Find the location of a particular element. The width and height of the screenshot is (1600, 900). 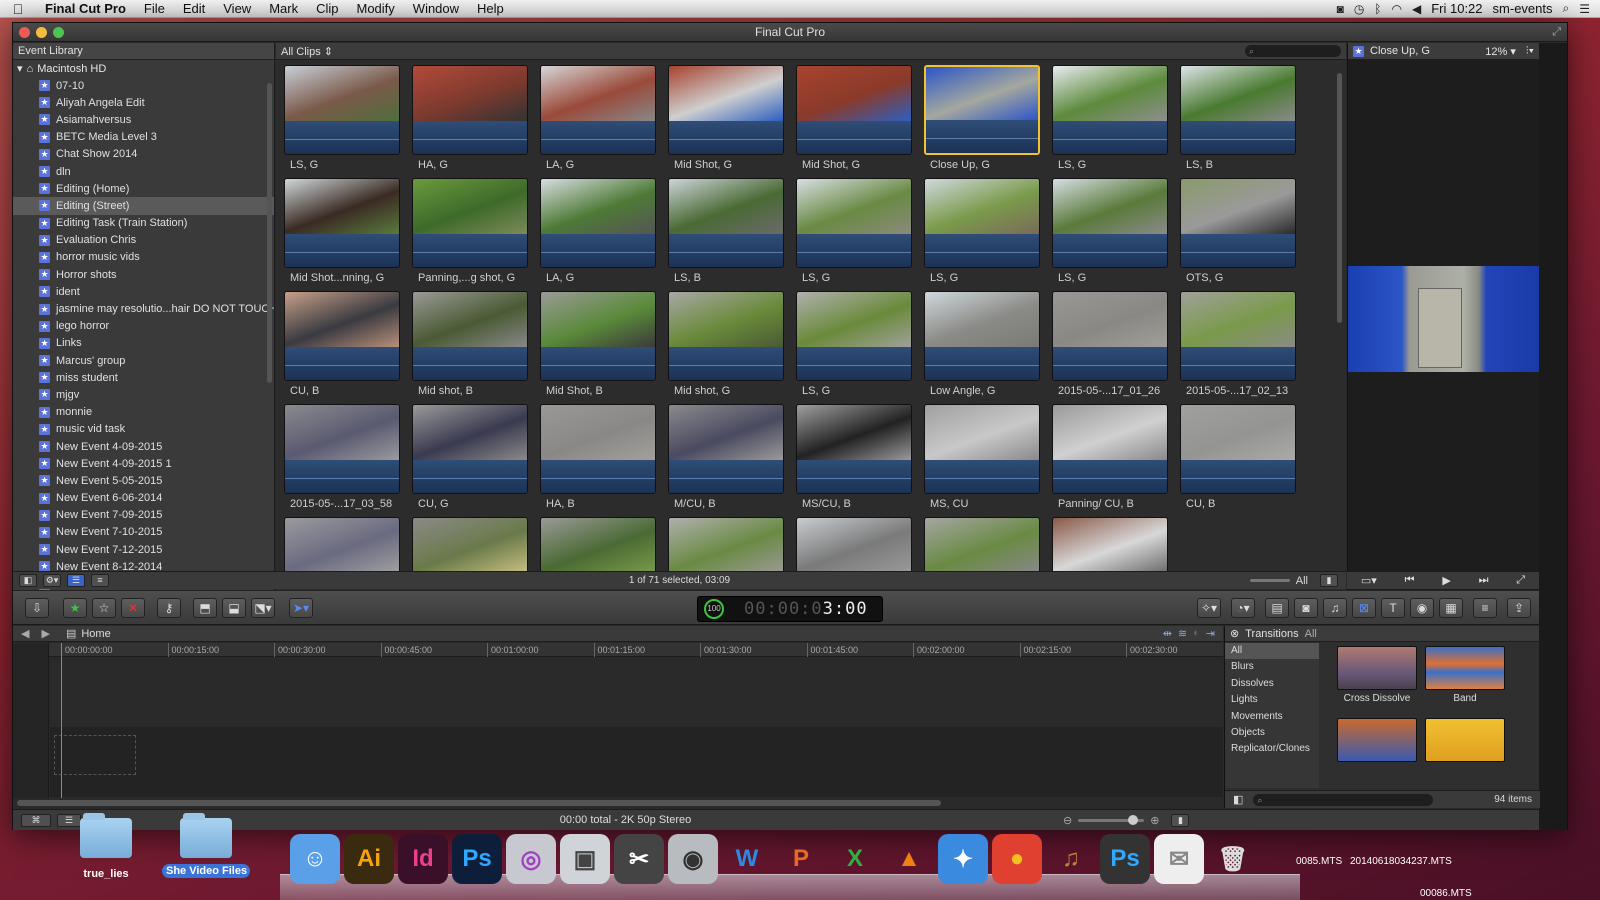

screenshot-icon: Ps is located at coordinates (1125, 859).